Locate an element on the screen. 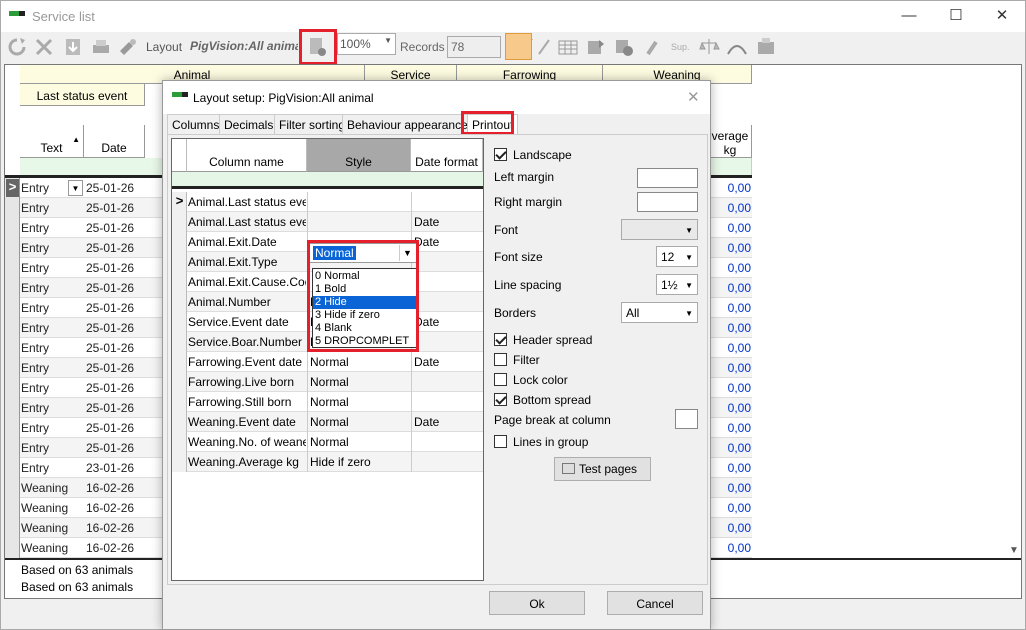  pen-icon is located at coordinates (545, 47).